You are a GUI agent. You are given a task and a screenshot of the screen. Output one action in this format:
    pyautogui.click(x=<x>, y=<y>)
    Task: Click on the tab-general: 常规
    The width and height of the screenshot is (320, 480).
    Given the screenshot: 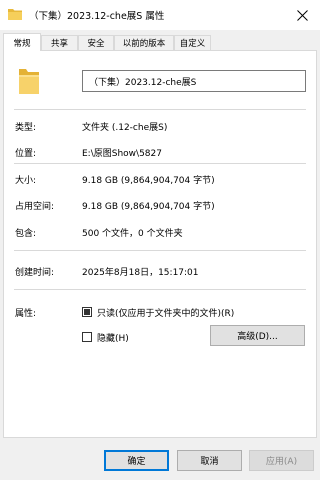 What is the action you would take?
    pyautogui.click(x=22, y=42)
    